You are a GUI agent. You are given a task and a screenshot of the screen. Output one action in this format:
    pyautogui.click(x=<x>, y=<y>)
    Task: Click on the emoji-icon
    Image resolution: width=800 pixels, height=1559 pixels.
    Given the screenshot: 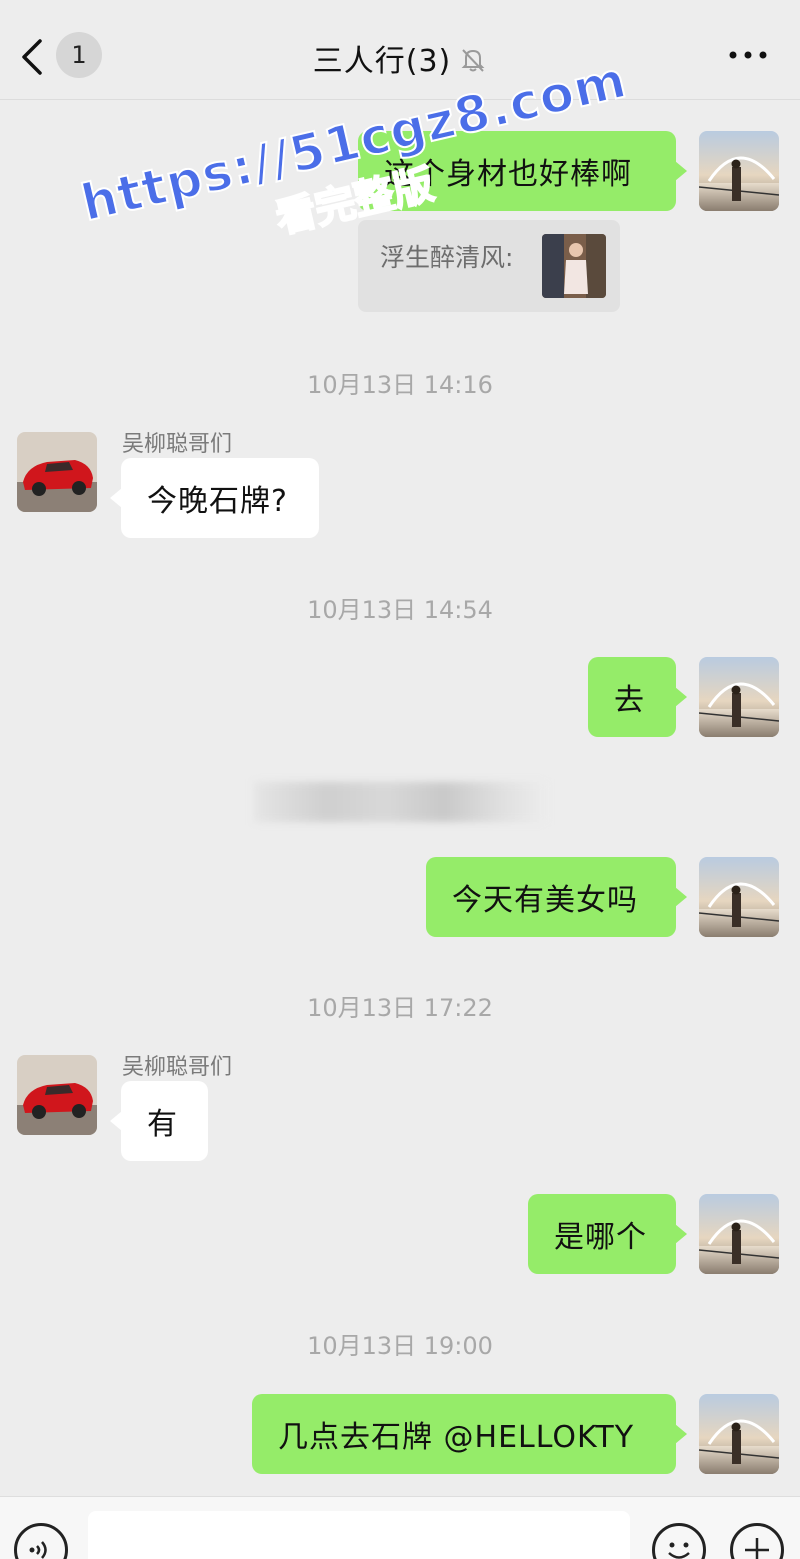 What is the action you would take?
    pyautogui.click(x=679, y=1550)
    